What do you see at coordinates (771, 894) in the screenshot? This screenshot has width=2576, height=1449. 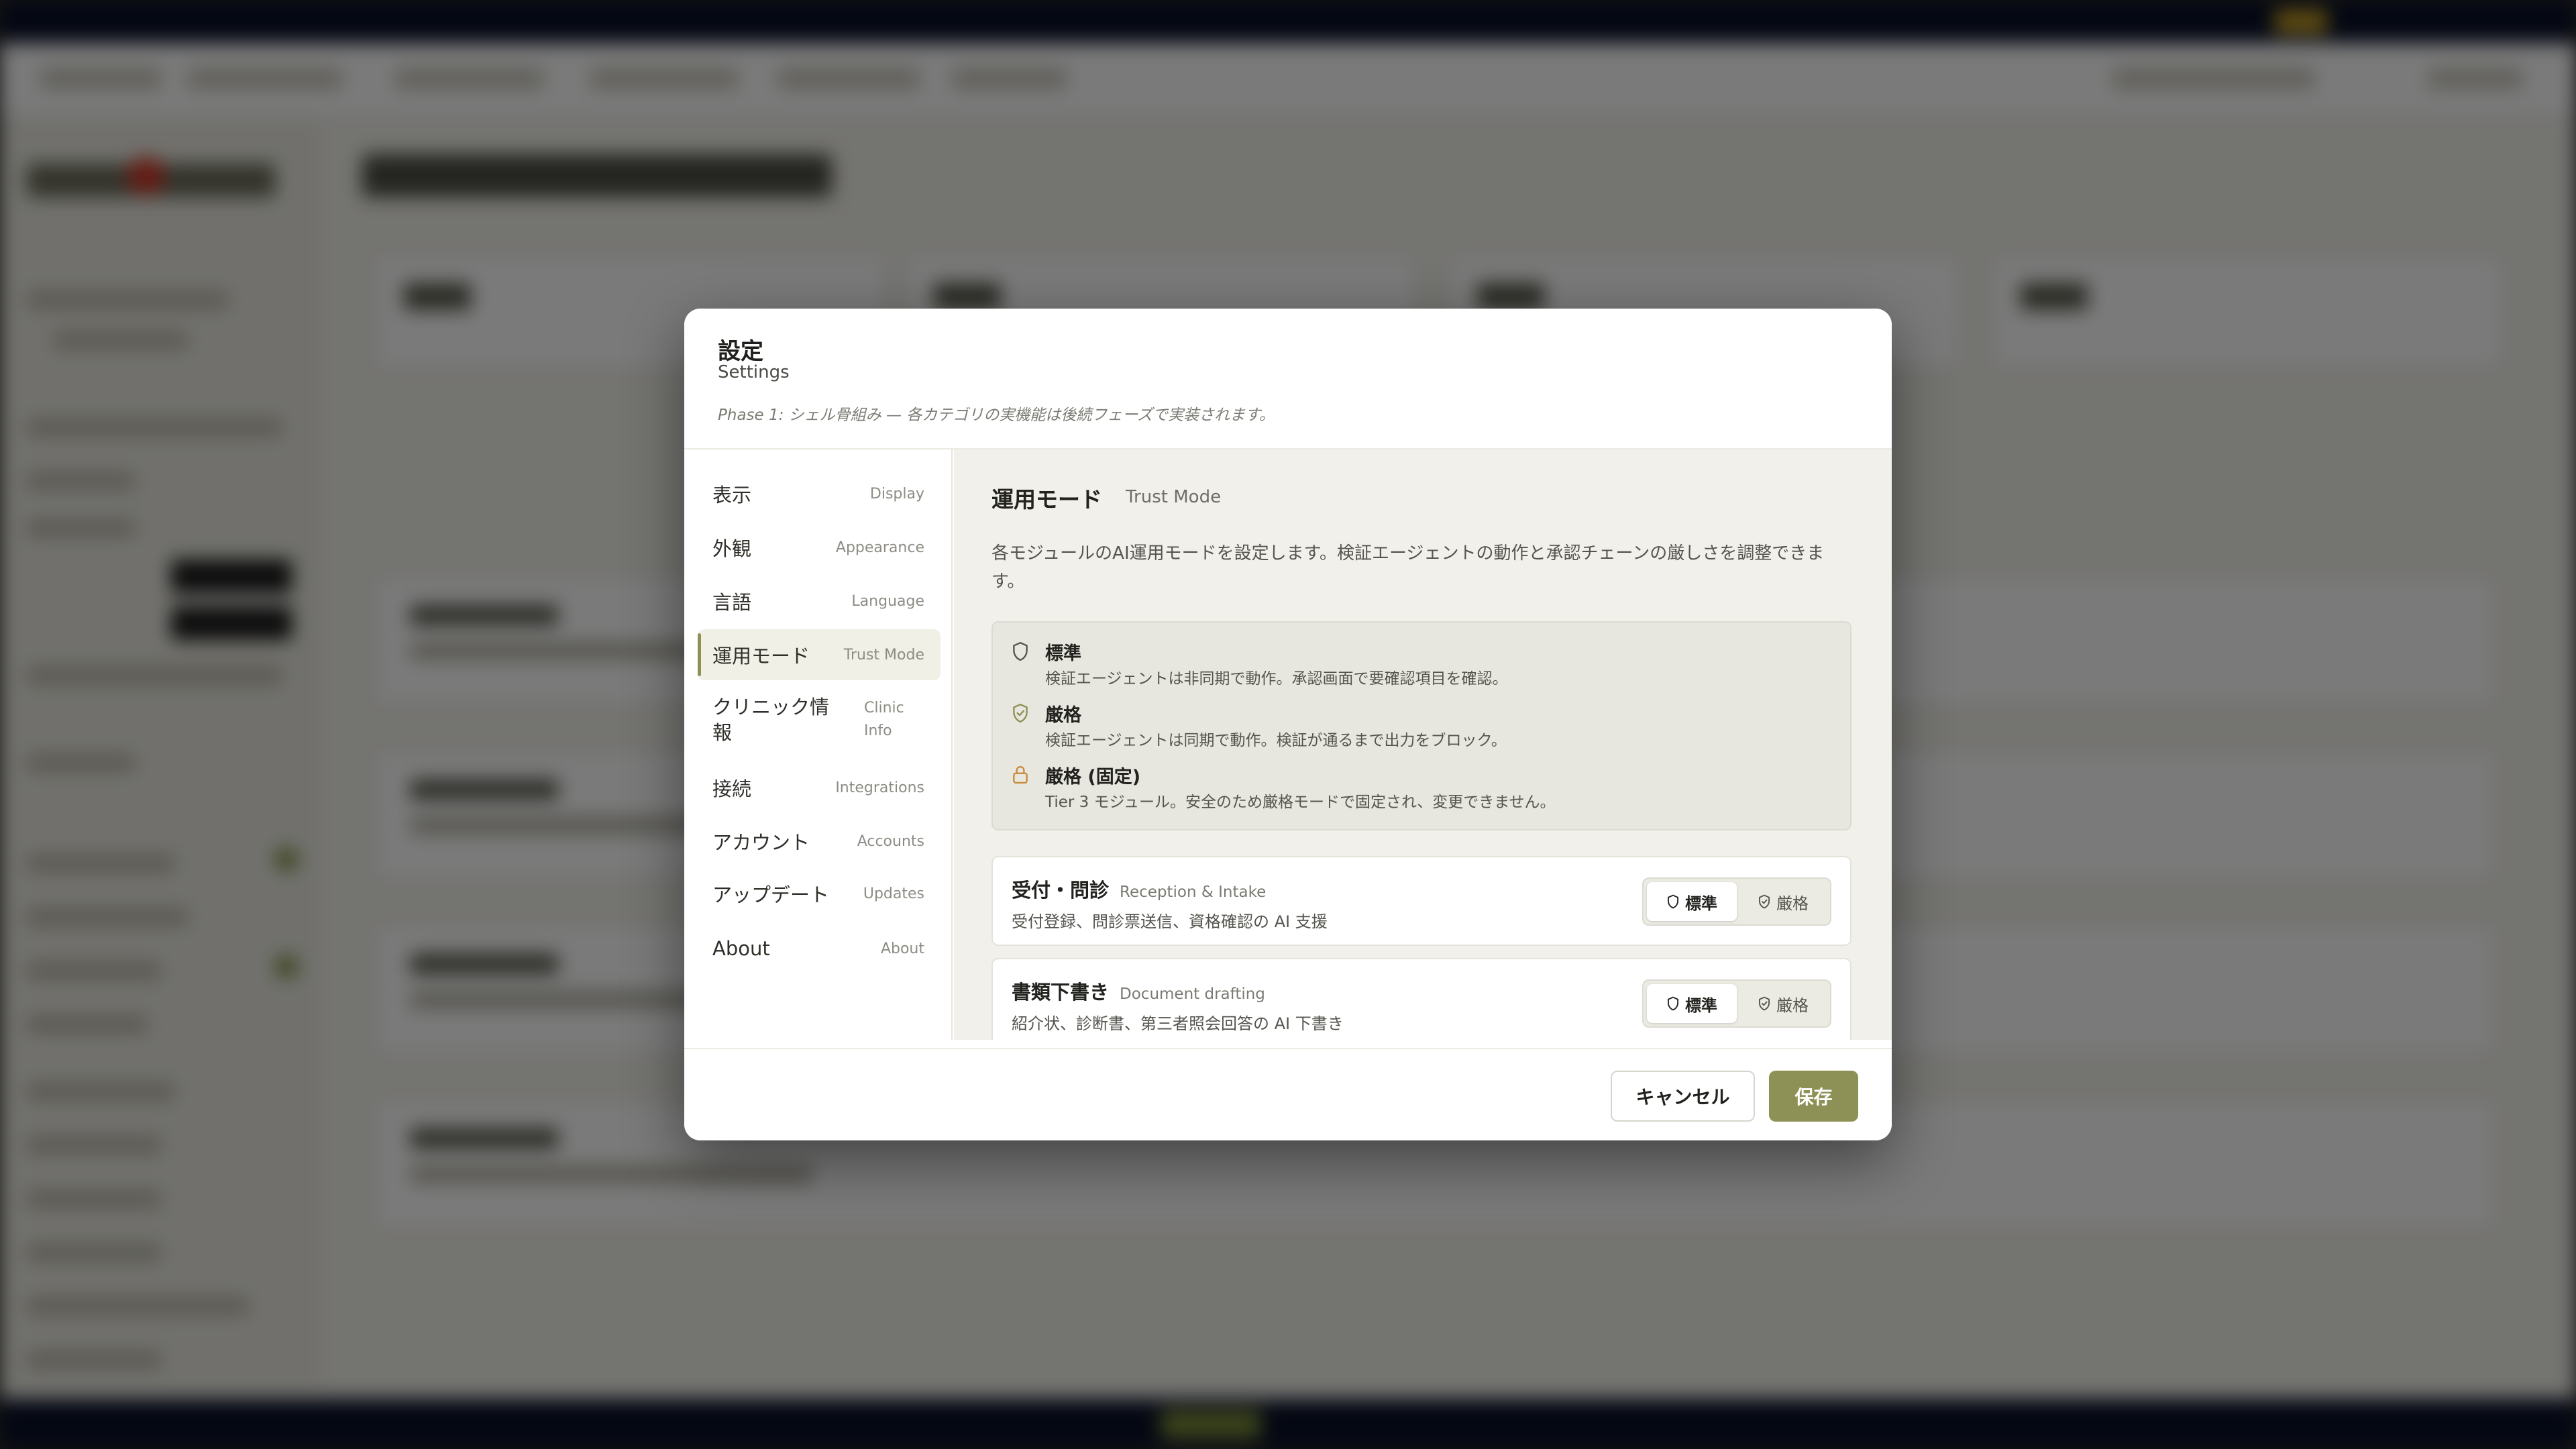 I see `nav-item-label: アップデート` at bounding box center [771, 894].